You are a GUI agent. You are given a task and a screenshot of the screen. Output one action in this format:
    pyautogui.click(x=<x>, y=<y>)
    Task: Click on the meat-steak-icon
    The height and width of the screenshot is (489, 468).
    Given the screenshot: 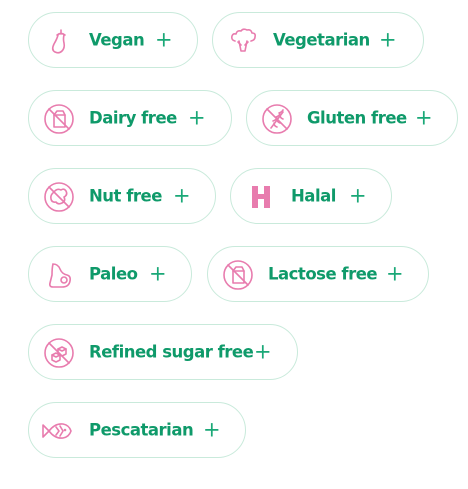 What is the action you would take?
    pyautogui.click(x=59, y=275)
    